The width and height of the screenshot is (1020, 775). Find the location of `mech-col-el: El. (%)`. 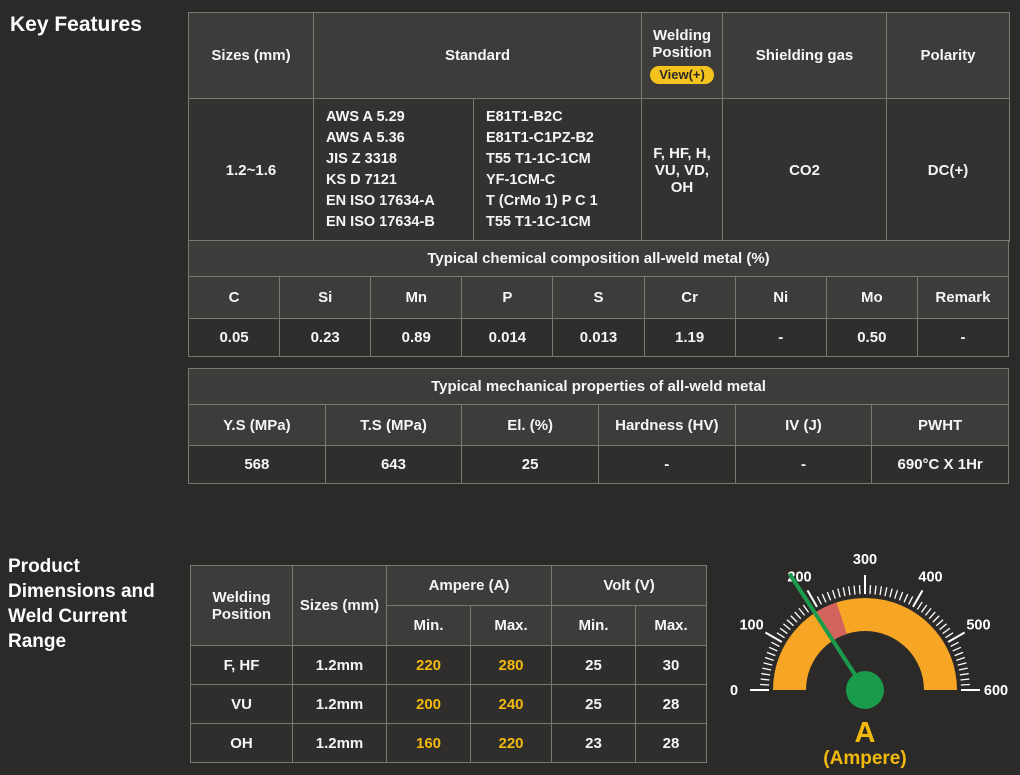

mech-col-el: El. (%) is located at coordinates (530, 425).